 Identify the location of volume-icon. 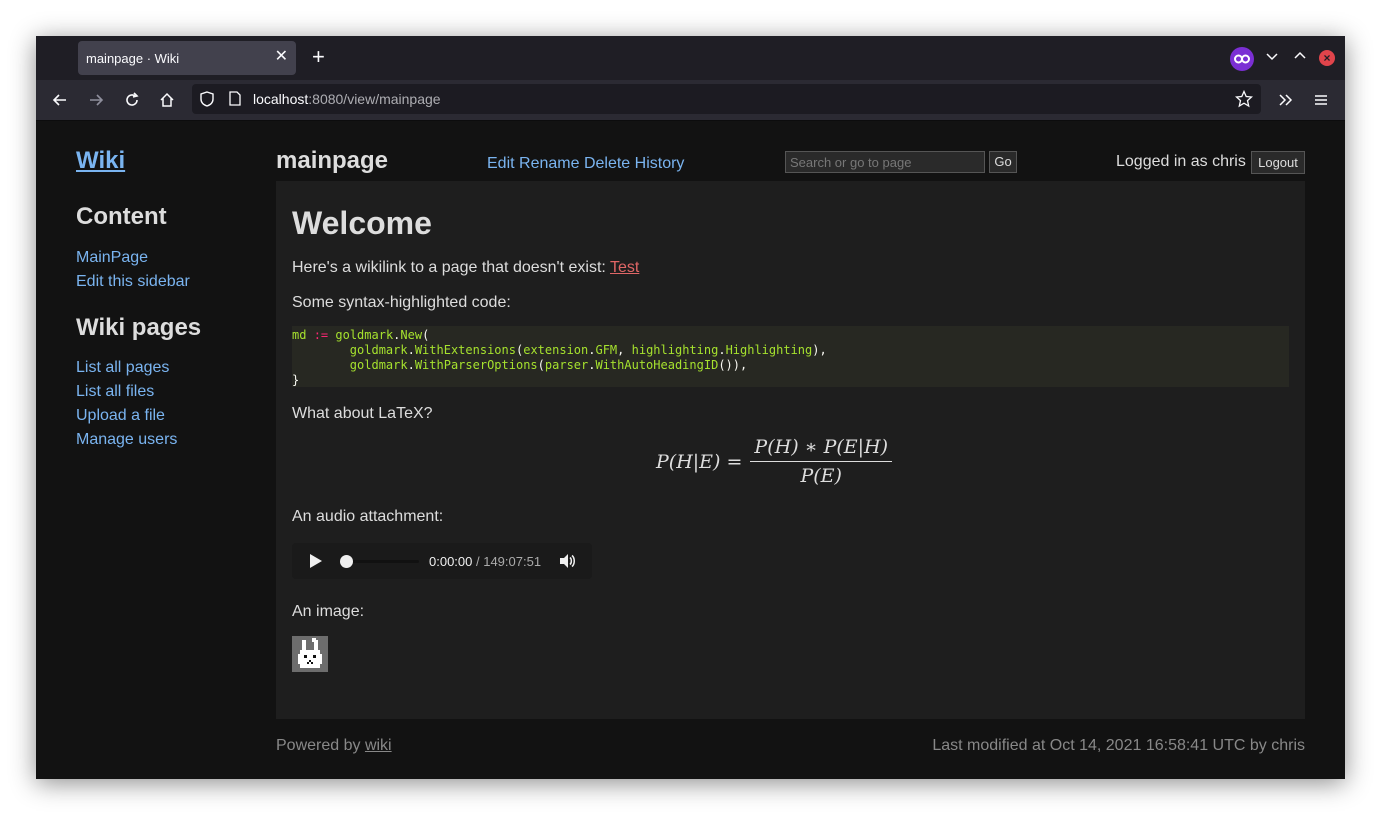
(567, 563).